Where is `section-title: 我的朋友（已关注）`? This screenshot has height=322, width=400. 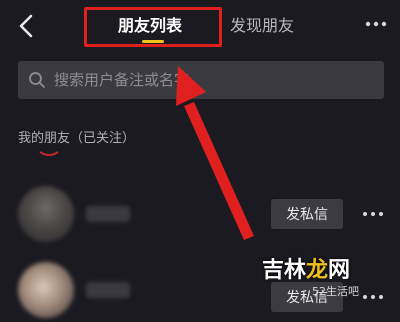
section-title: 我的朋友（已关注） is located at coordinates (77, 138).